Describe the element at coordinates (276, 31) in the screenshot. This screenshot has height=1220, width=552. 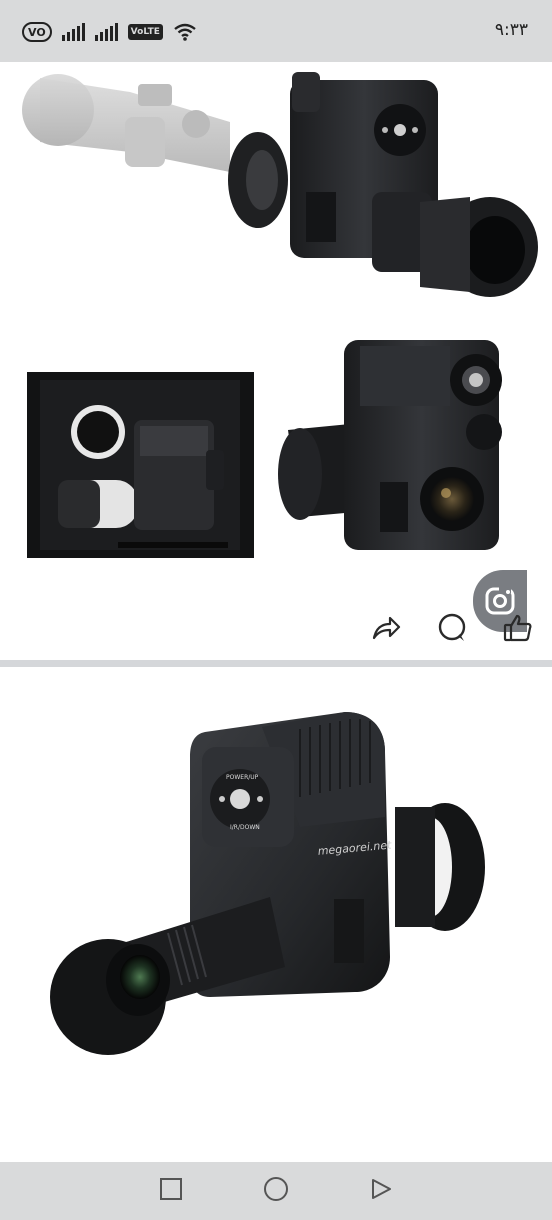
I see `status-bar: VO VoLTE ۹:۳۳` at that location.